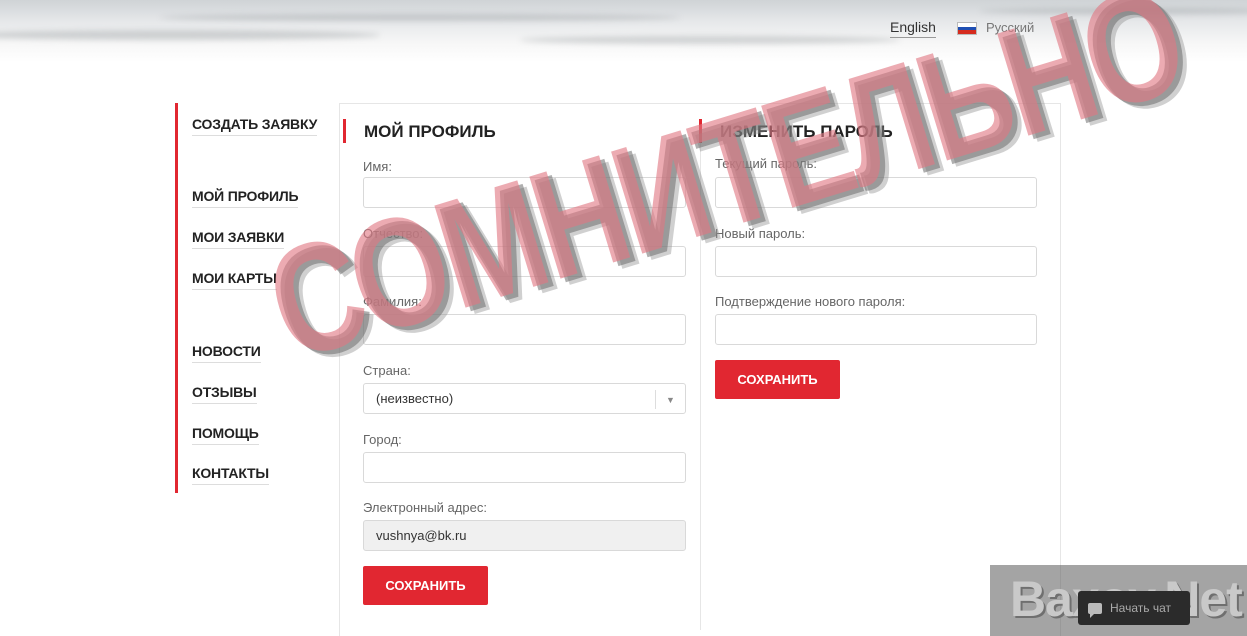  What do you see at coordinates (524, 329) in the screenshot?
I see `last-name-input` at bounding box center [524, 329].